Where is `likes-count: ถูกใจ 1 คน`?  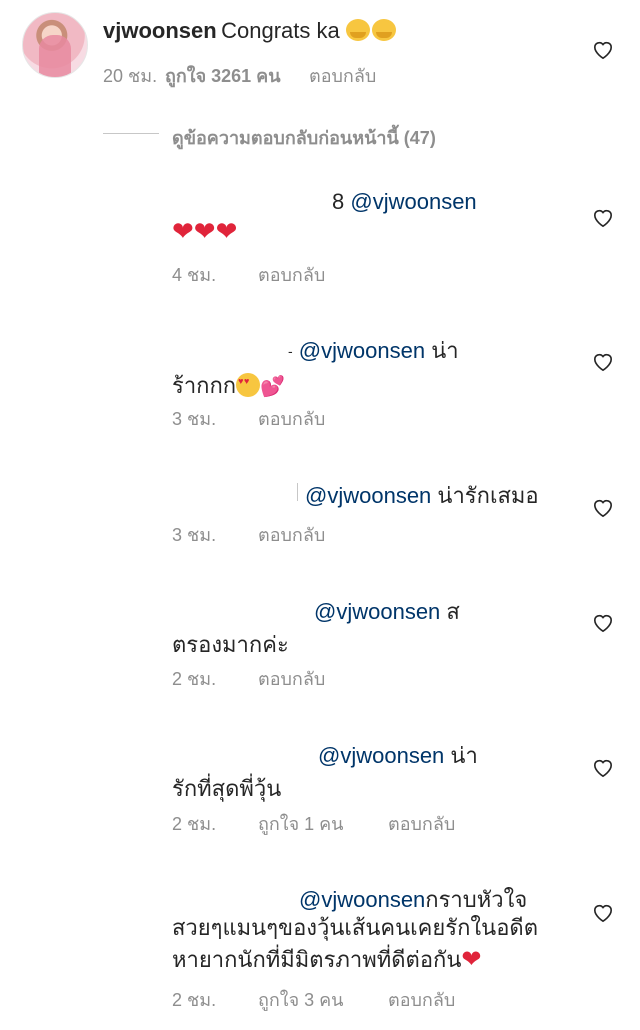
likes-count: ถูกใจ 1 คน is located at coordinates (323, 823).